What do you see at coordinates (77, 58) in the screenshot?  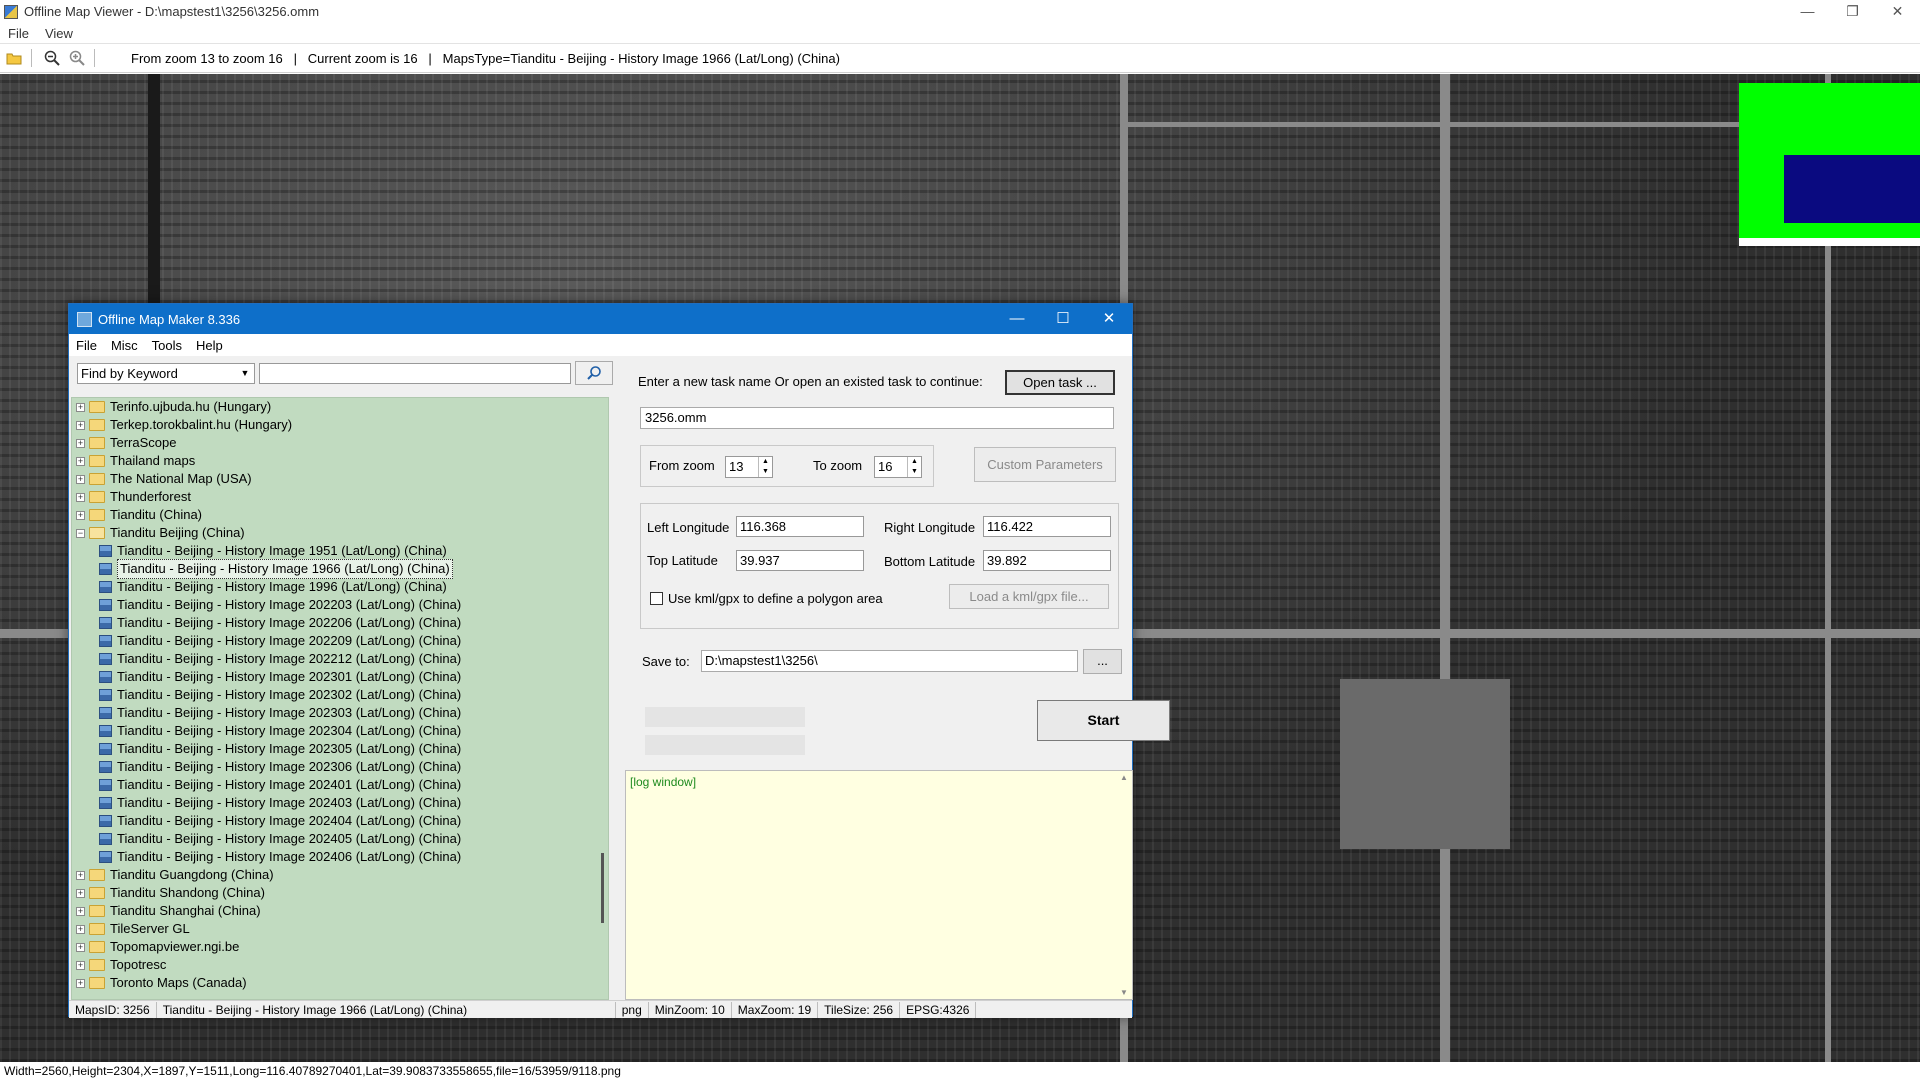 I see `zoom-in-icon` at bounding box center [77, 58].